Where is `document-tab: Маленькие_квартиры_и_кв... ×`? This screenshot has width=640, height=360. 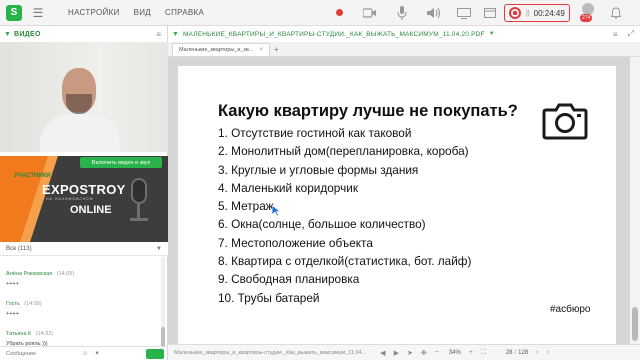 document-tab: Маленькие_квартиры_и_кв... × is located at coordinates (221, 49).